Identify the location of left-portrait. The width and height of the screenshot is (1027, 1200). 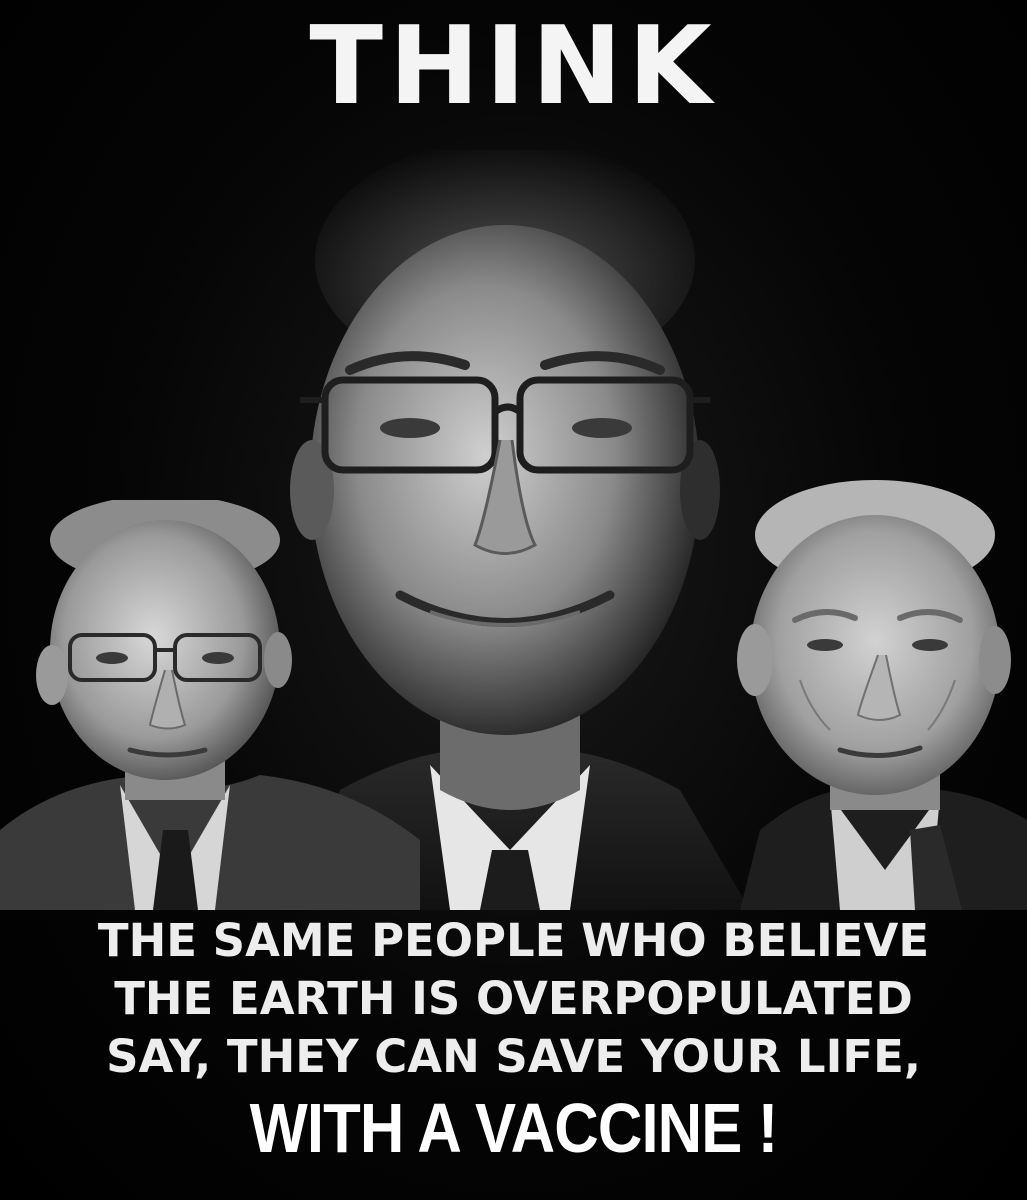
(210, 705).